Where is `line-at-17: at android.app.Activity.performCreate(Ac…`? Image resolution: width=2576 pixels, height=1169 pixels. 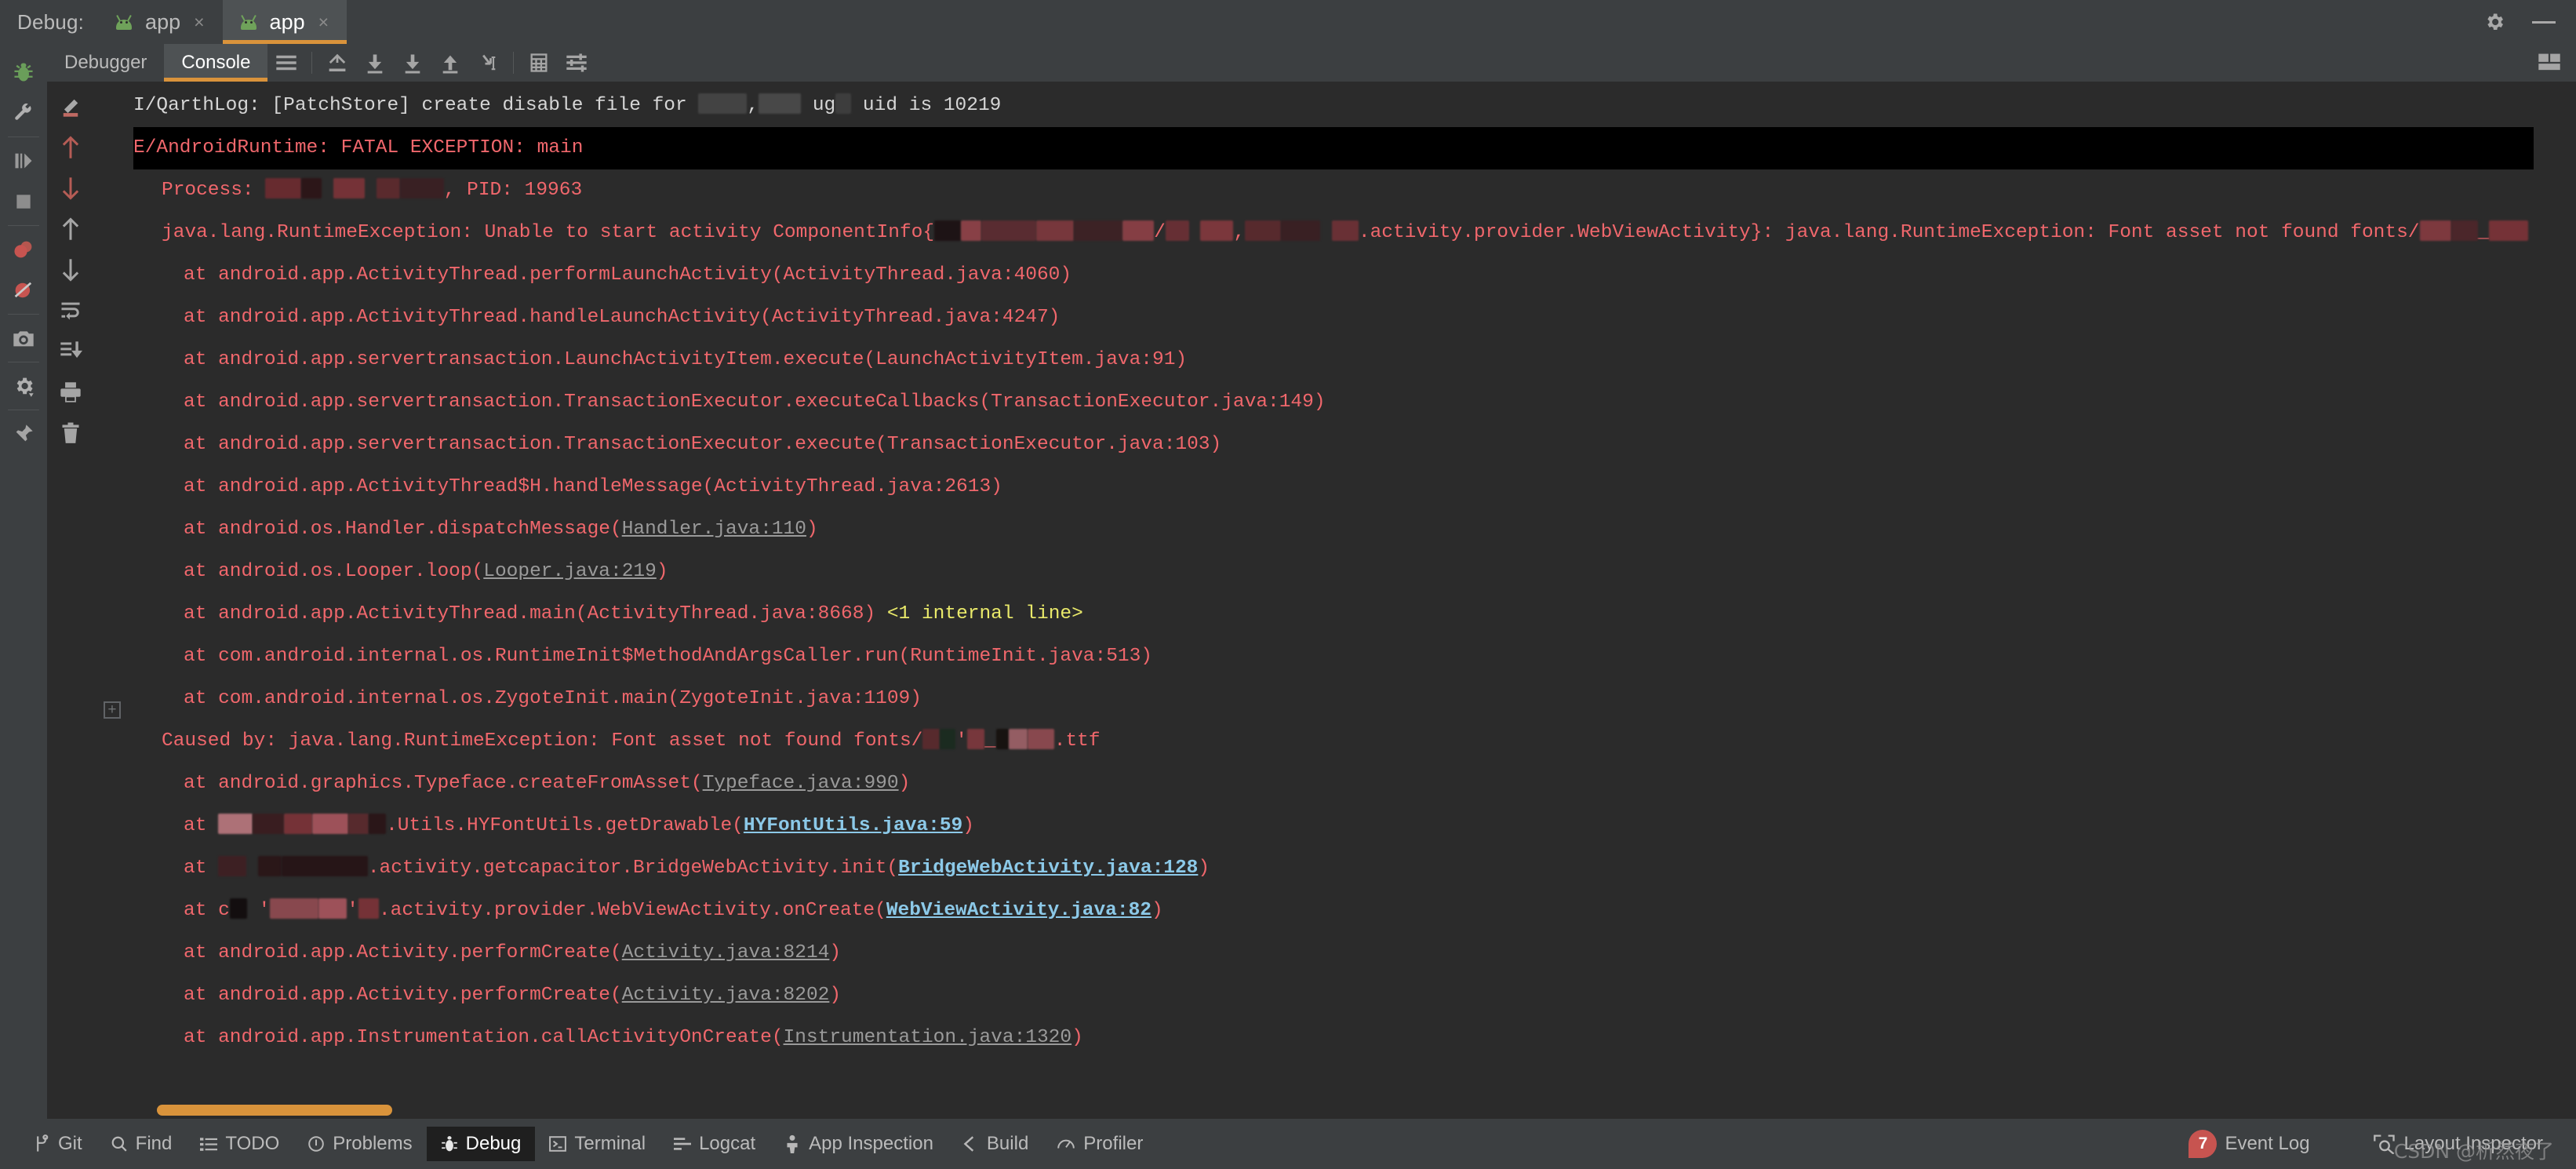
line-at-17: at android.app.Activity.performCreate(Ac… is located at coordinates (1333, 995).